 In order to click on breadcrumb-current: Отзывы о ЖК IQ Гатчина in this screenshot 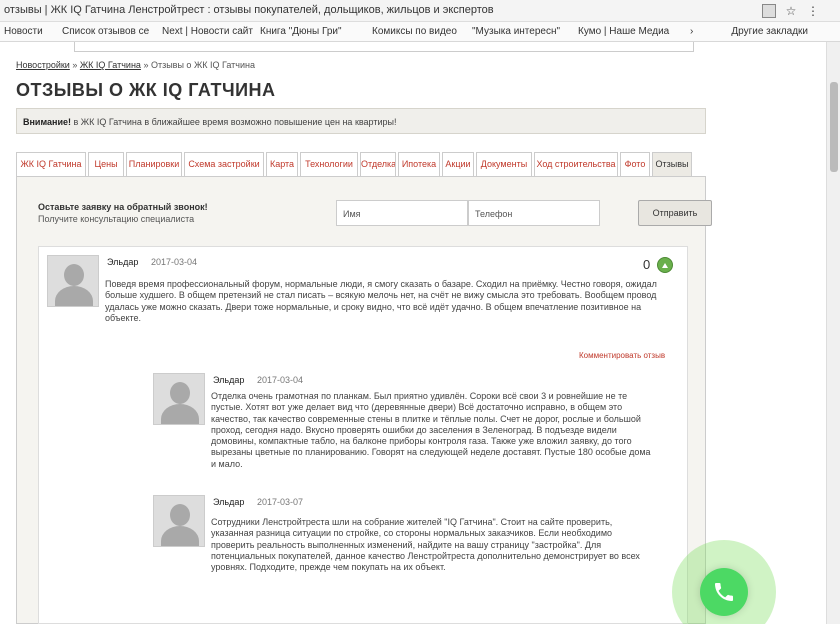, I will do `click(202, 65)`.